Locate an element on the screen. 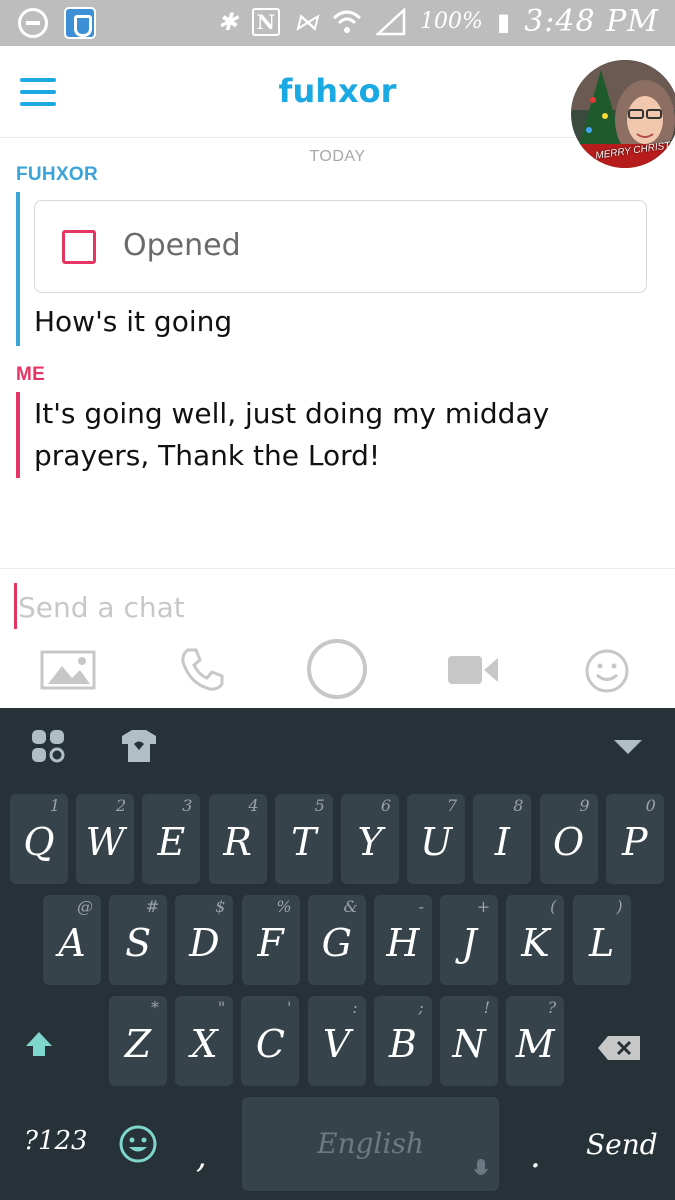  opened-snap-icon is located at coordinates (79, 247).